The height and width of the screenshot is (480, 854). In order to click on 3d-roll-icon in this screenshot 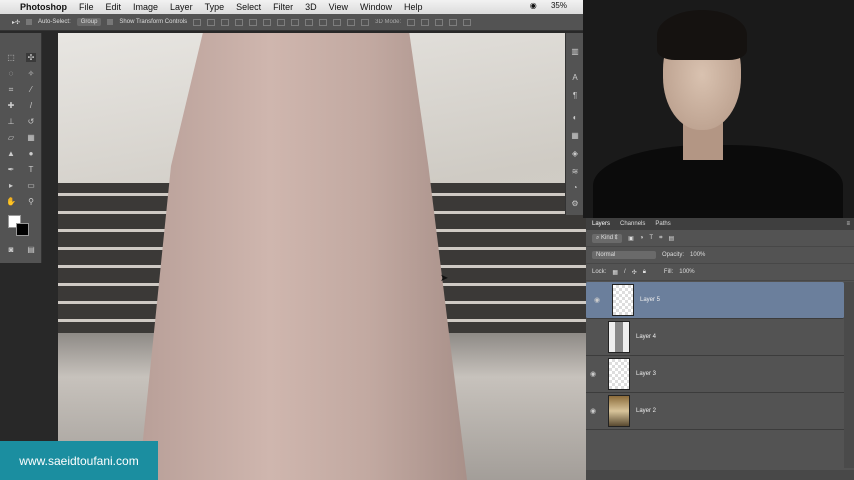, I will do `click(425, 22)`.